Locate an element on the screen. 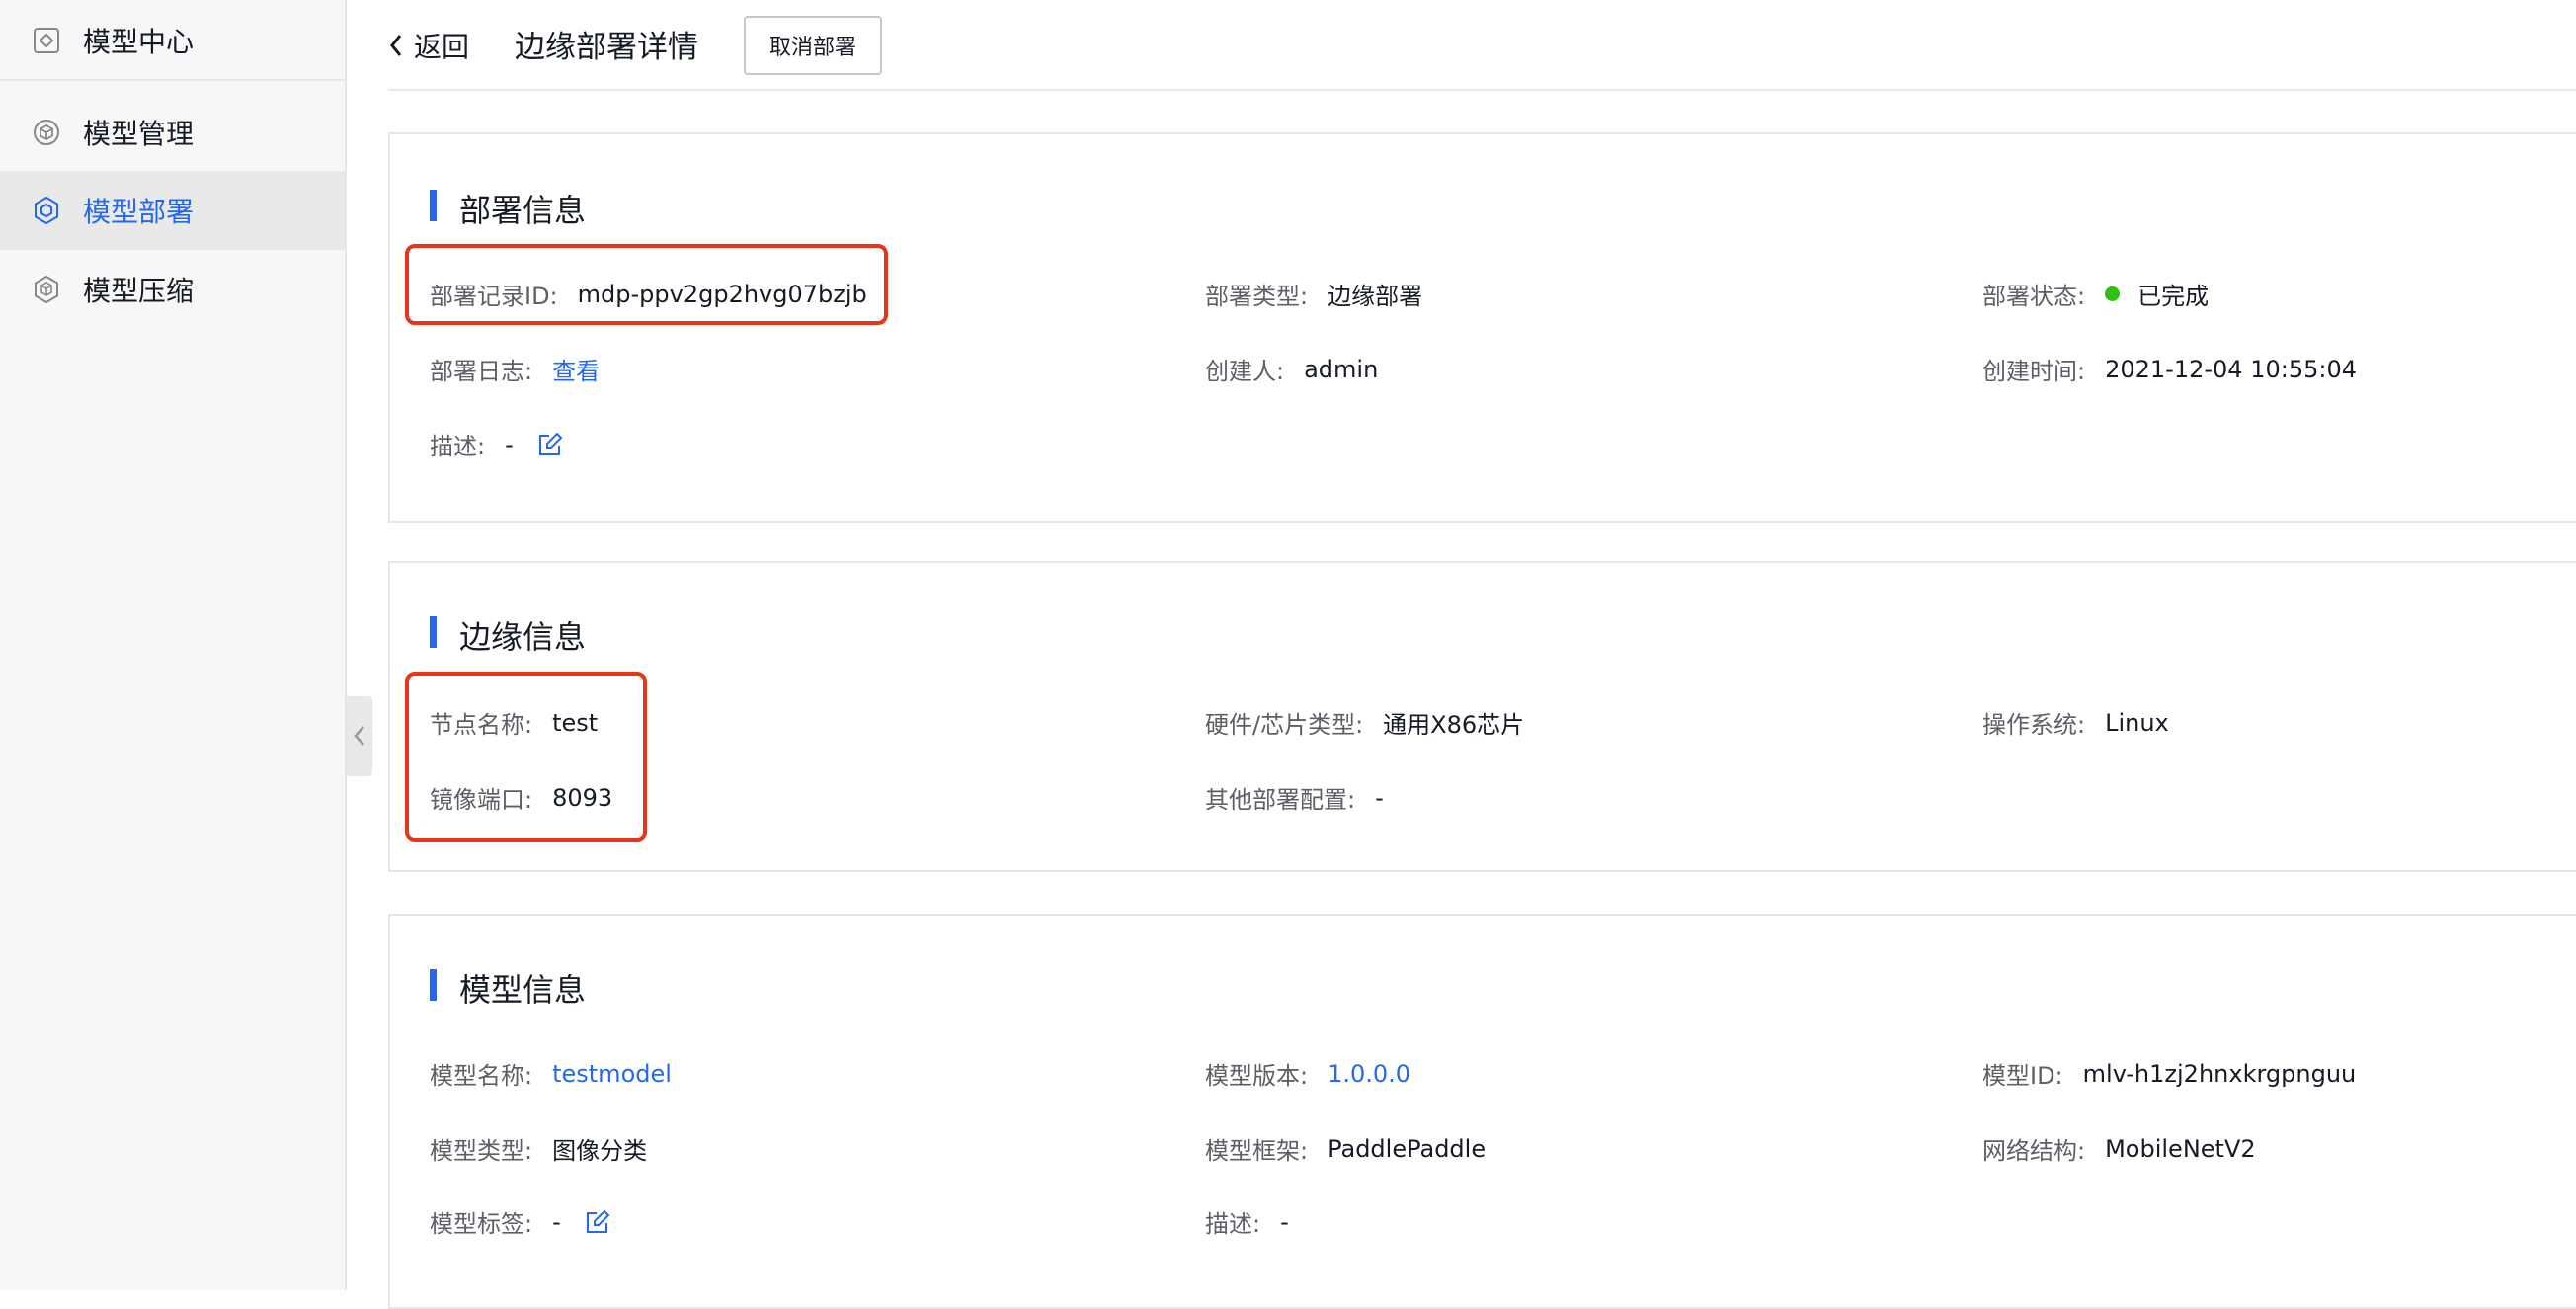  record-id-value: mdp-ppv2gp2hvg07bzjb is located at coordinates (722, 294).